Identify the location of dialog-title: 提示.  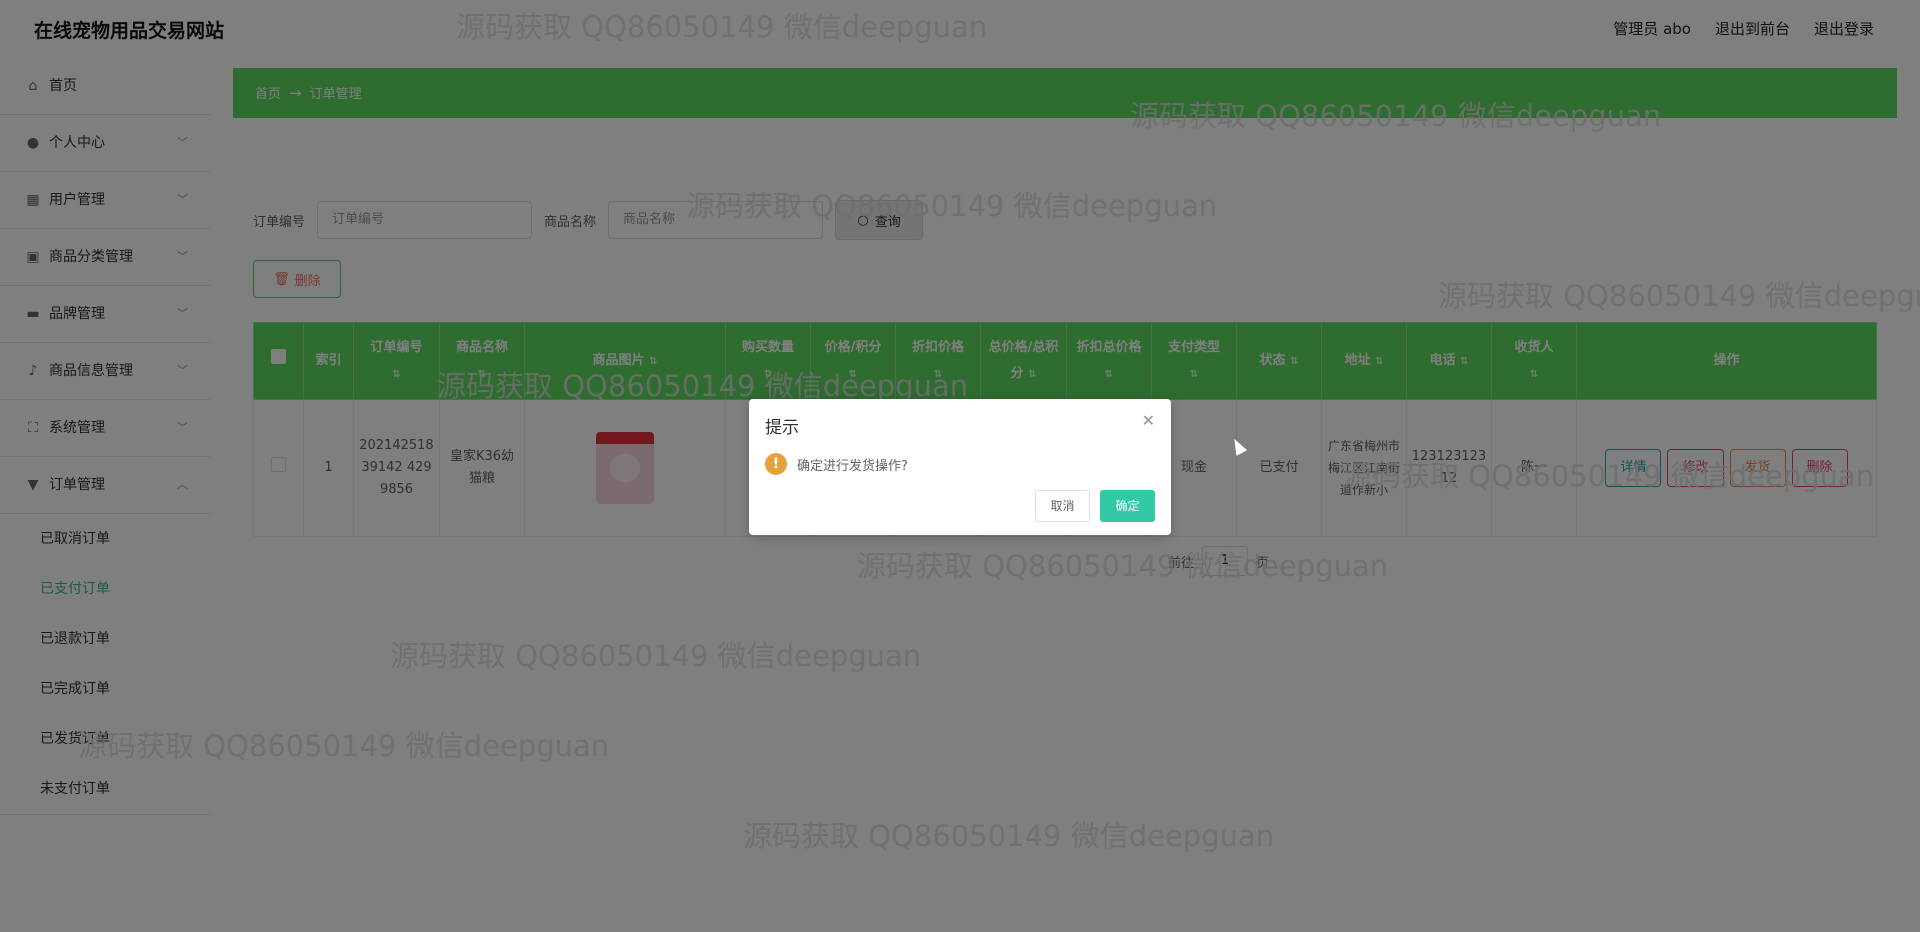
(782, 428).